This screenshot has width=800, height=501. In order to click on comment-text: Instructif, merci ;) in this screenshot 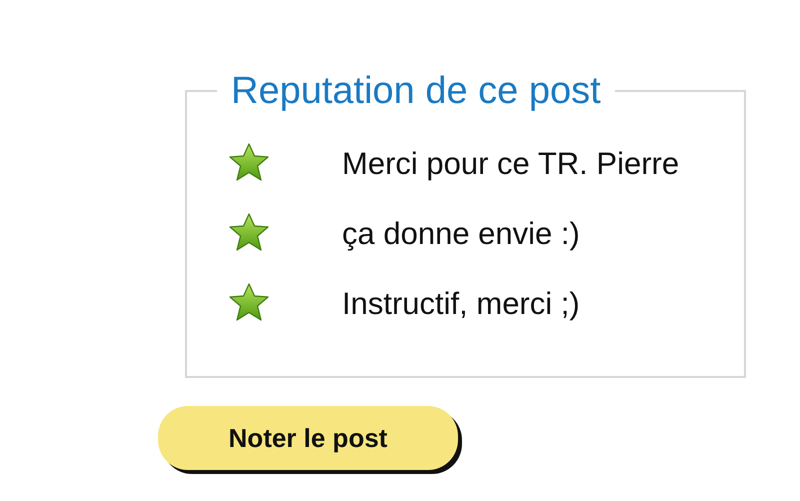, I will do `click(461, 304)`.